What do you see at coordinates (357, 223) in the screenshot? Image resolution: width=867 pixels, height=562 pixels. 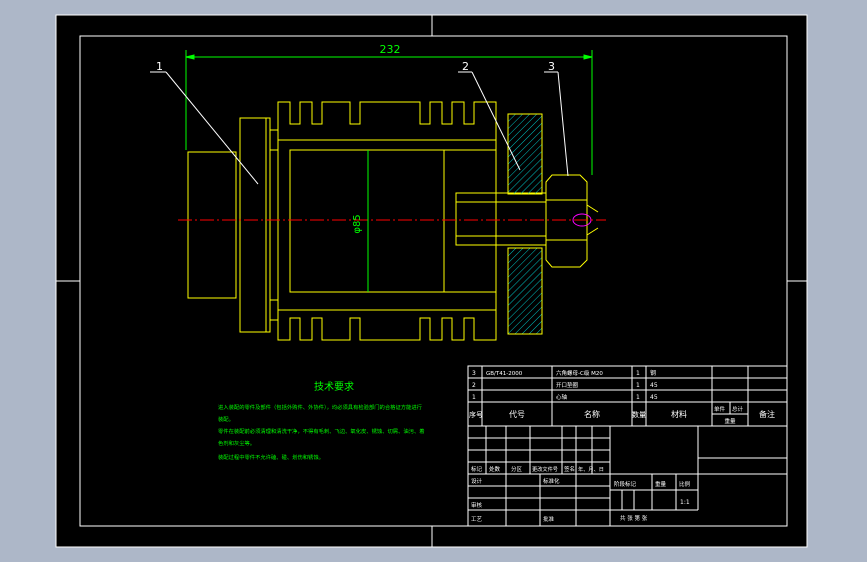 I see `diameter-label: φ85` at bounding box center [357, 223].